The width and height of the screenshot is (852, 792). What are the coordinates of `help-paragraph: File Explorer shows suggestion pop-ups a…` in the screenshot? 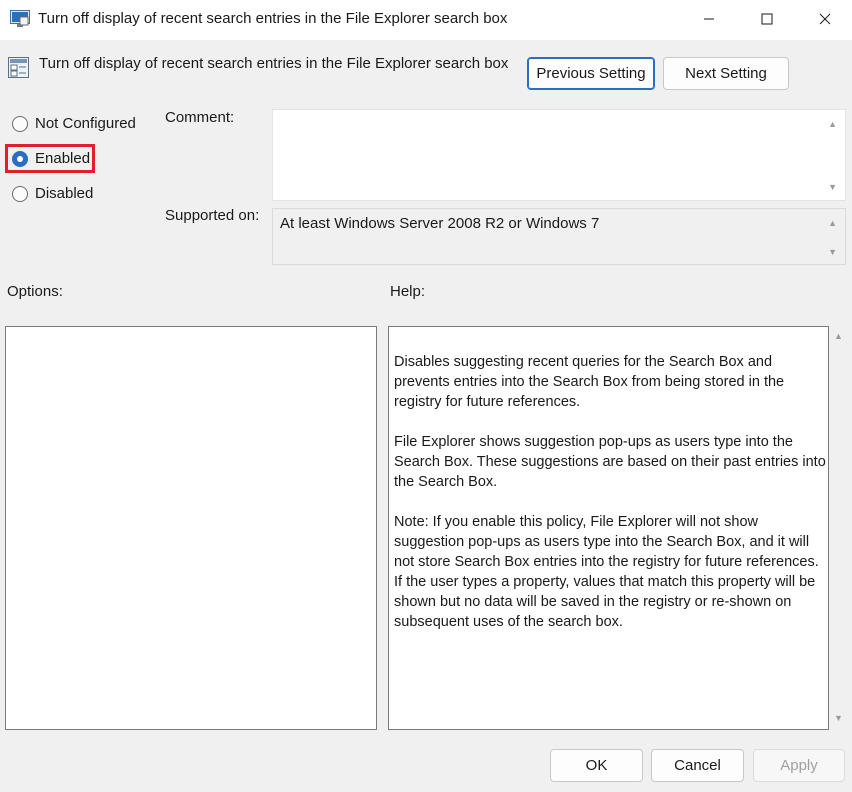 It's located at (610, 462).